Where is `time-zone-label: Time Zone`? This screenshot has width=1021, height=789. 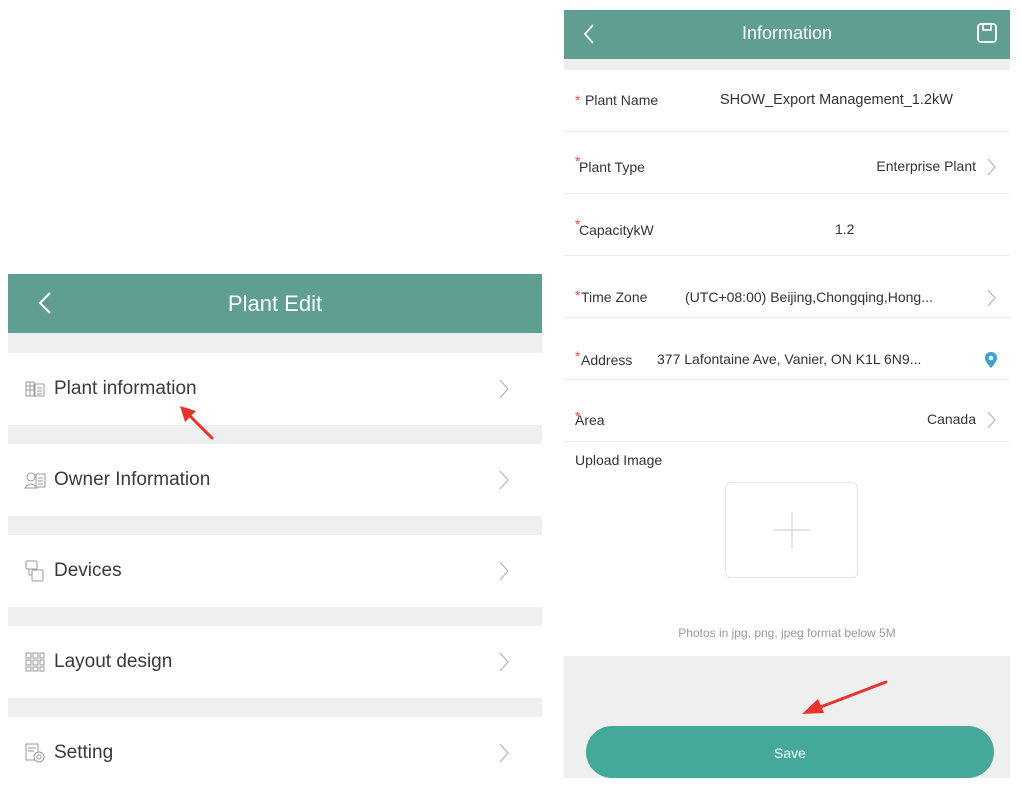 time-zone-label: Time Zone is located at coordinates (614, 297).